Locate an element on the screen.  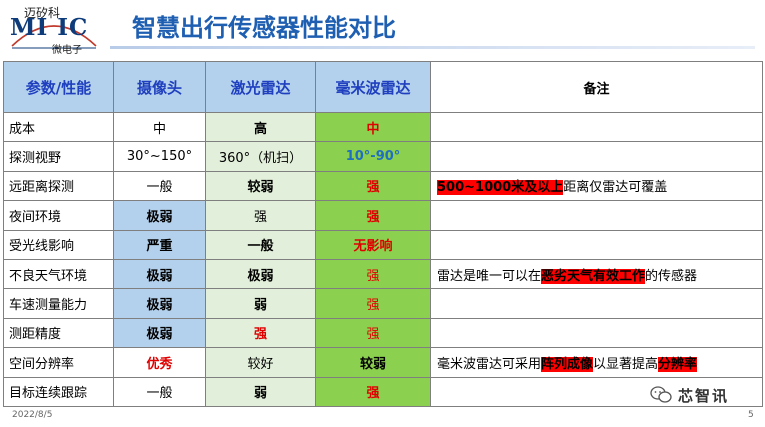
table-row: 夜间环境 极弱强强 is located at coordinates (383, 215).